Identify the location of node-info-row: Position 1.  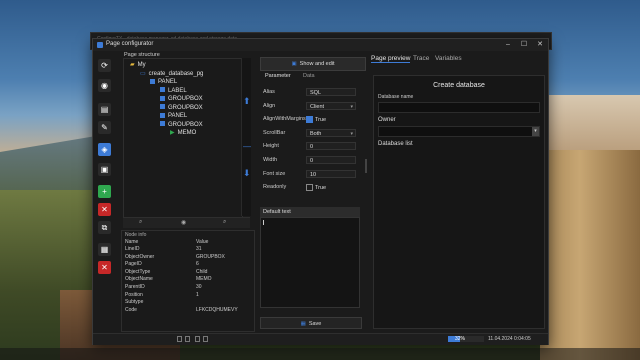
(188, 295).